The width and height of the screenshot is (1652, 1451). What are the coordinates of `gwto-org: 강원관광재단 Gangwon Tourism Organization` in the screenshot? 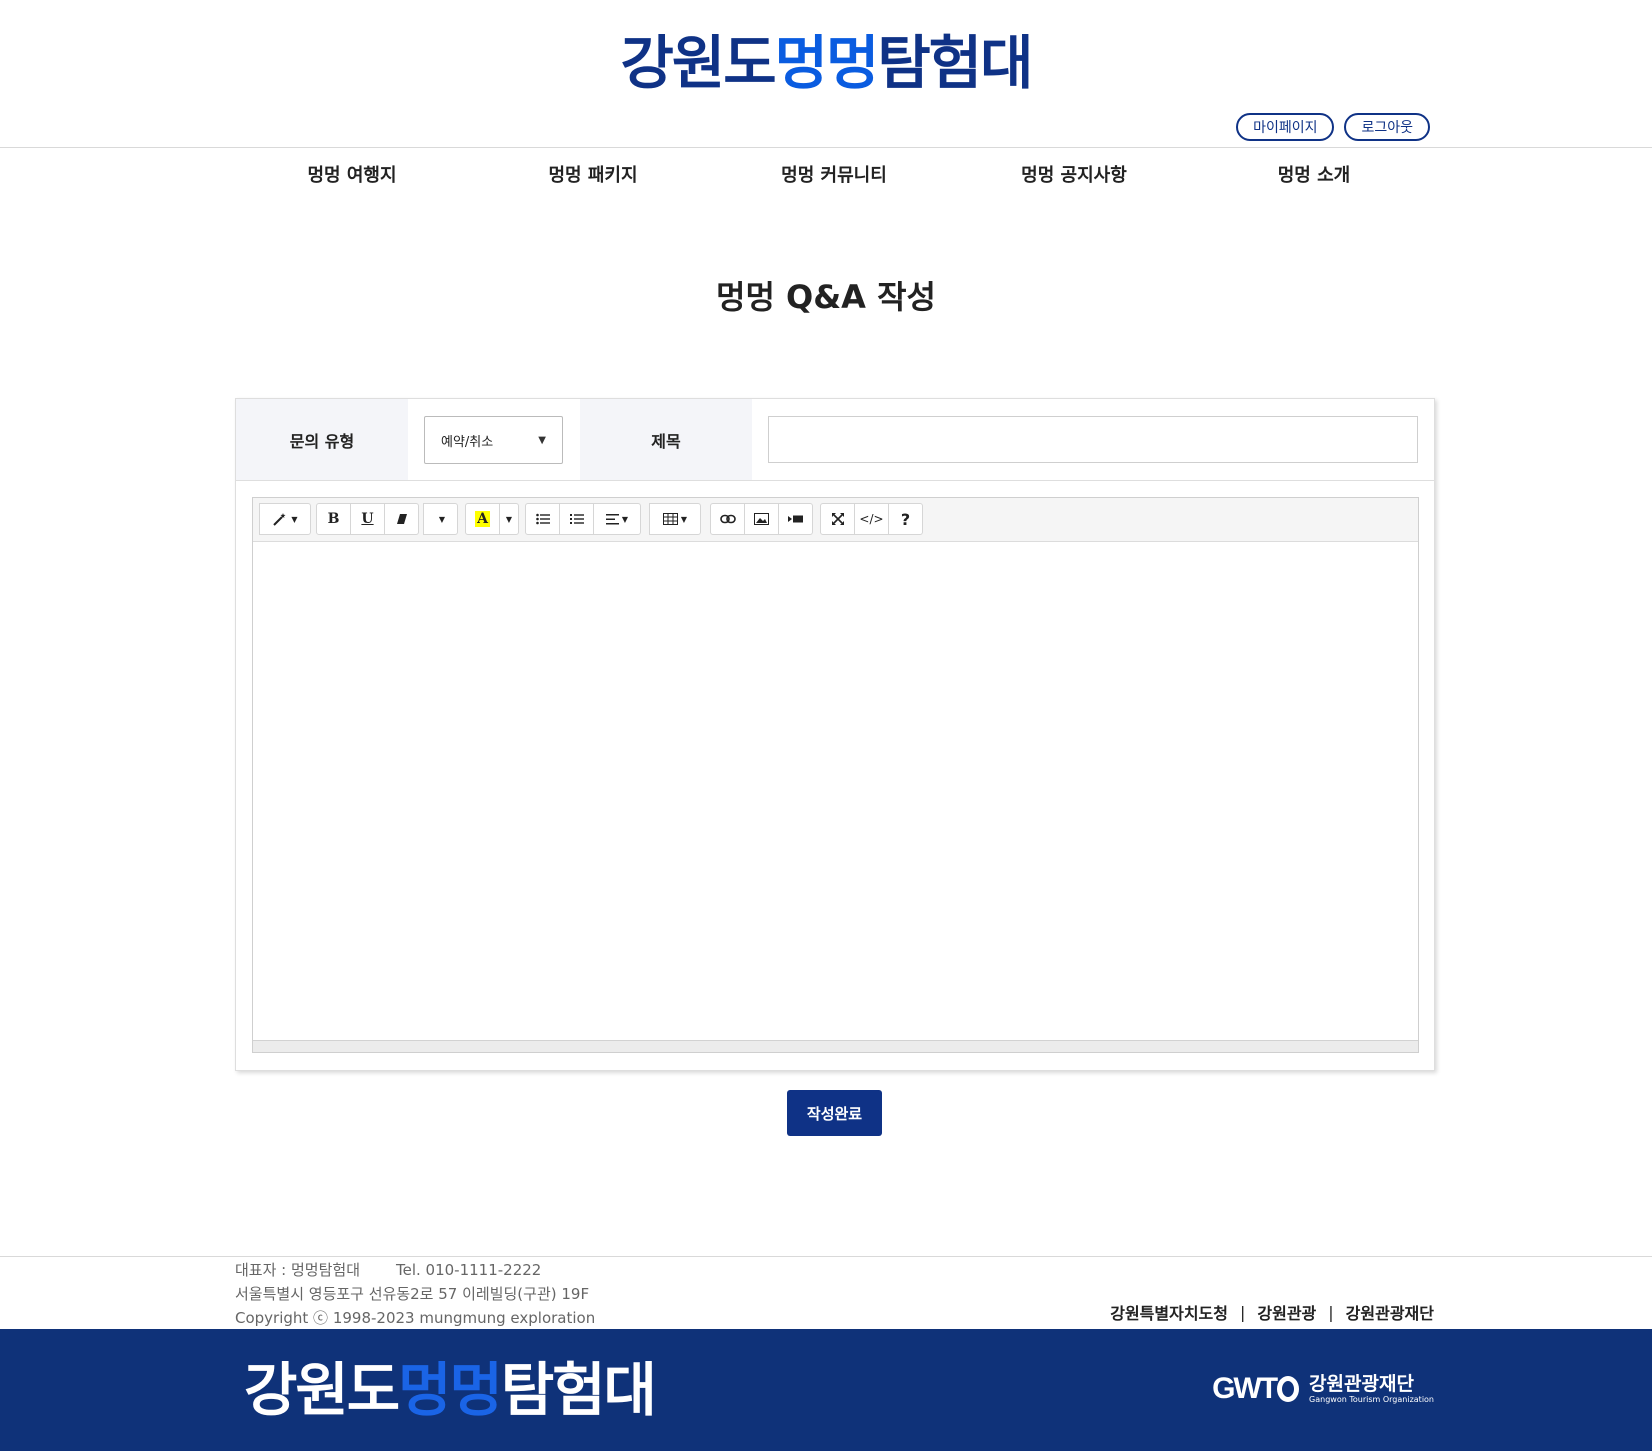 It's located at (1371, 1389).